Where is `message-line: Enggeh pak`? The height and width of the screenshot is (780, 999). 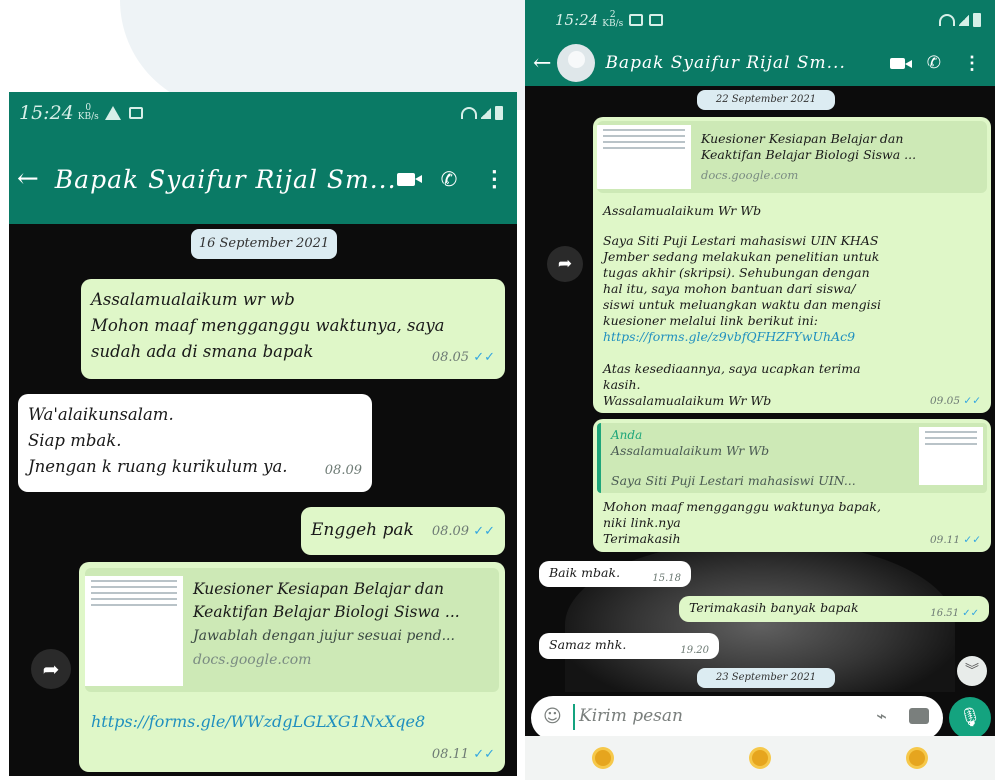 message-line: Enggeh pak is located at coordinates (362, 530).